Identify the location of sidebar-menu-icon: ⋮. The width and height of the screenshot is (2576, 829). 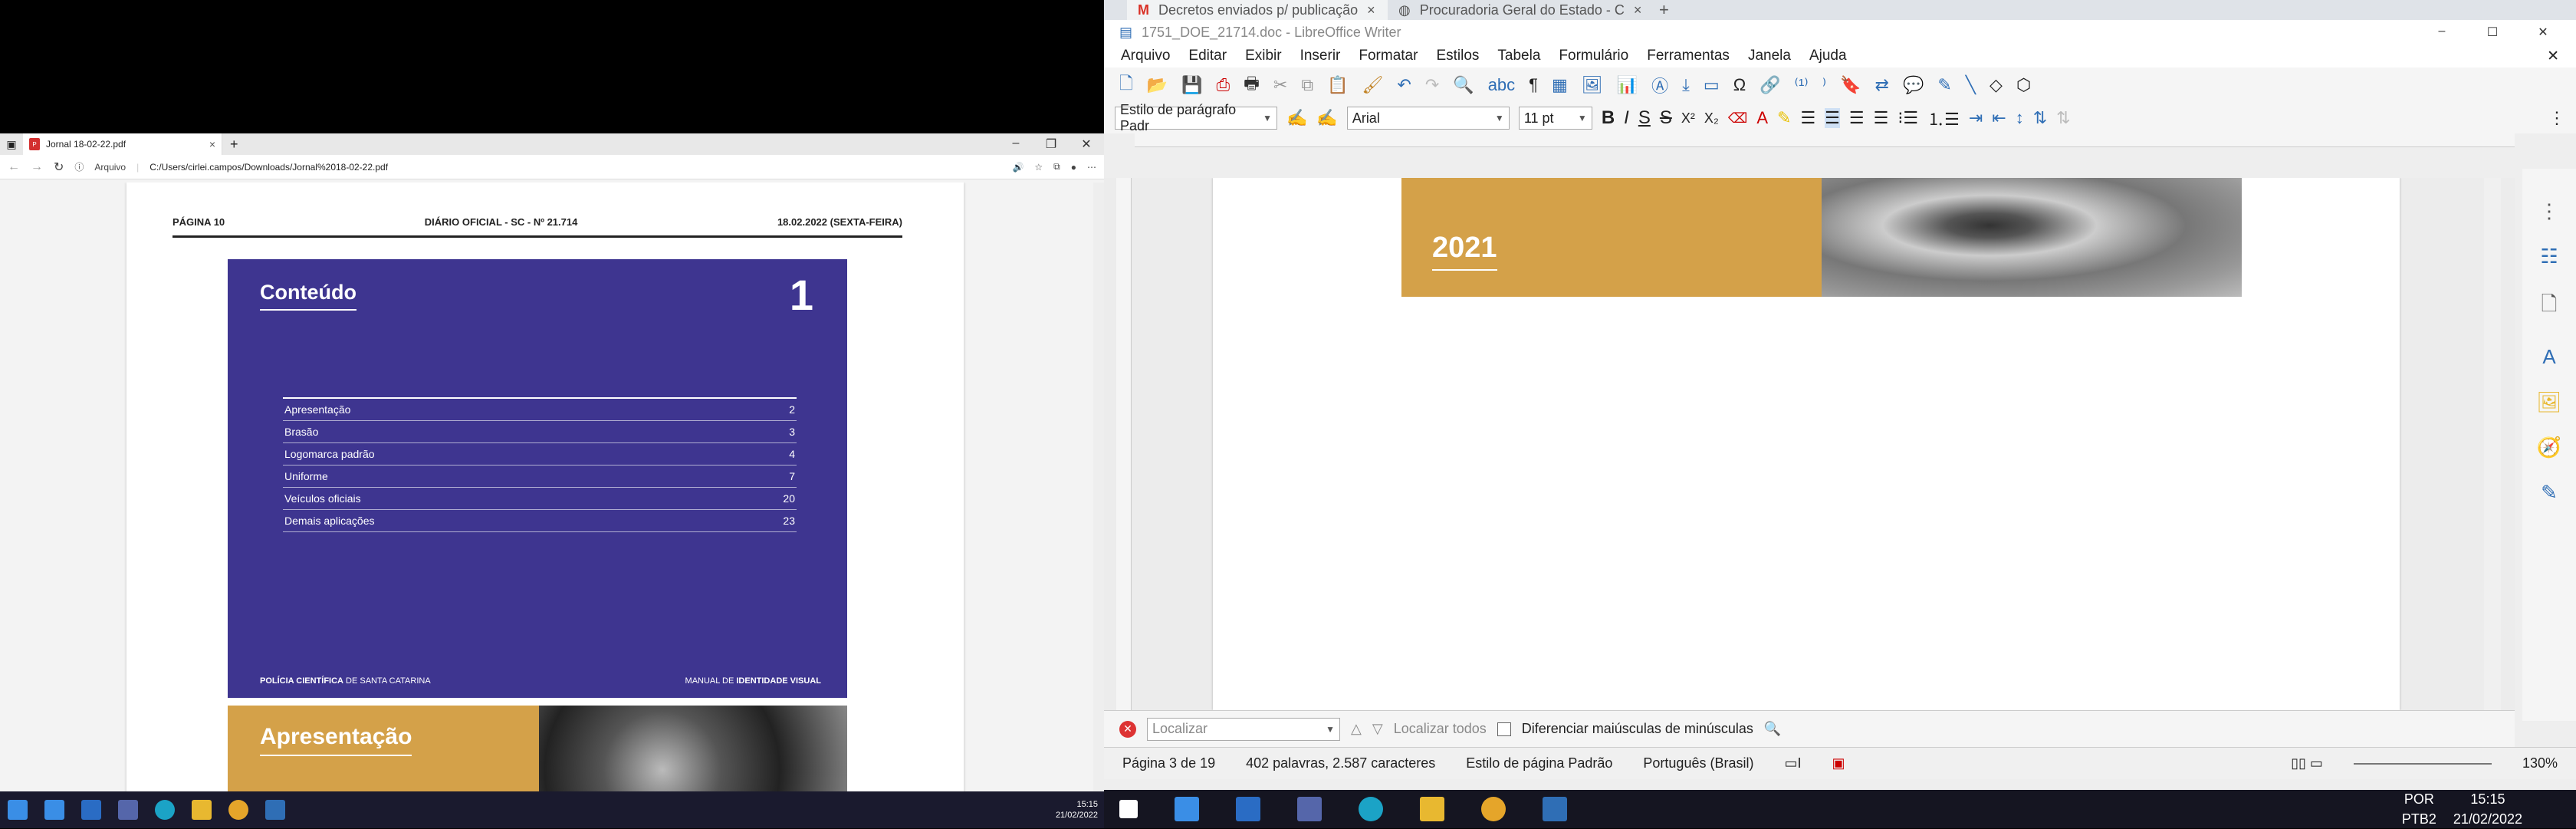
(2549, 211).